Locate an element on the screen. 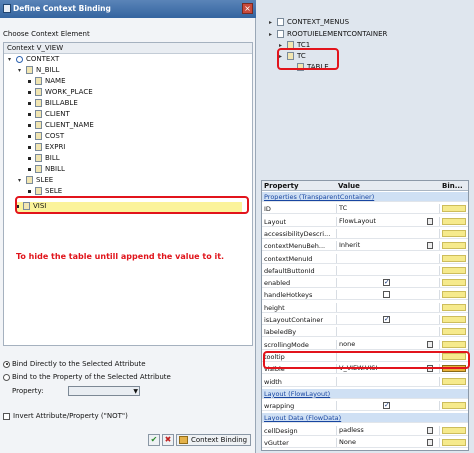 This screenshot has width=474, height=453. property-section: Layout (FlowLayout) is located at coordinates (365, 393).